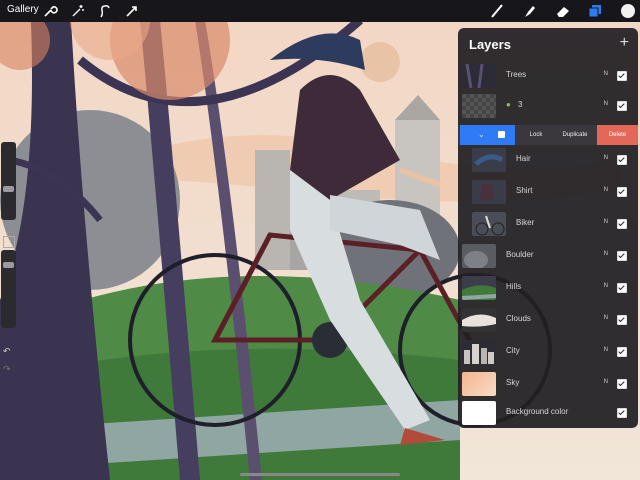  What do you see at coordinates (78, 11) in the screenshot?
I see `adjustments-icon` at bounding box center [78, 11].